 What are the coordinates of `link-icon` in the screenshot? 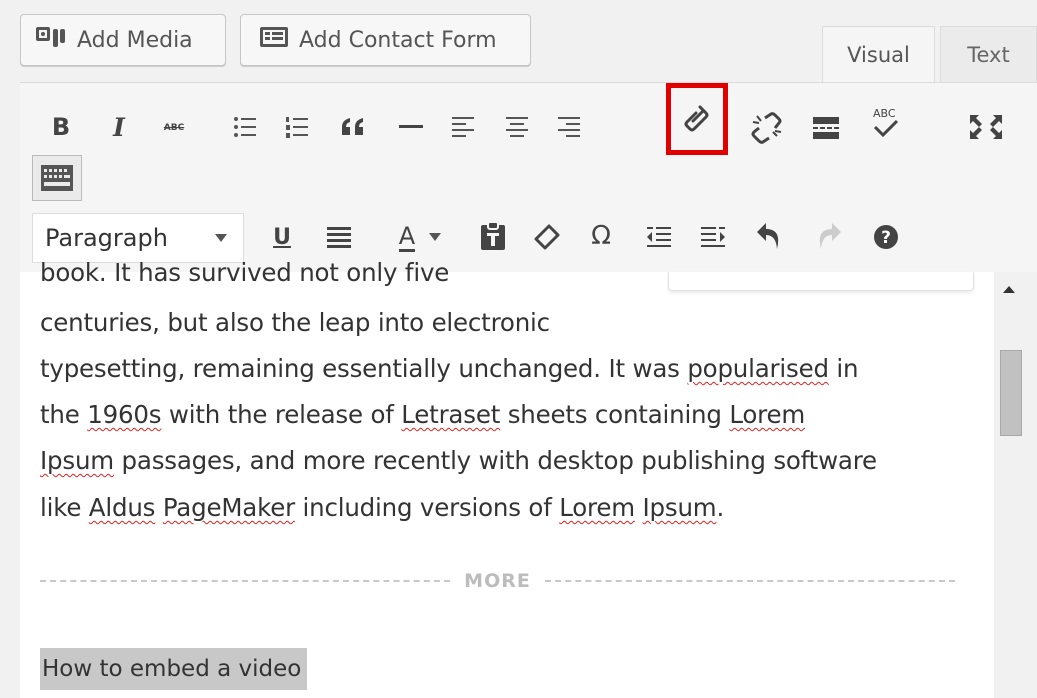 It's located at (696, 118).